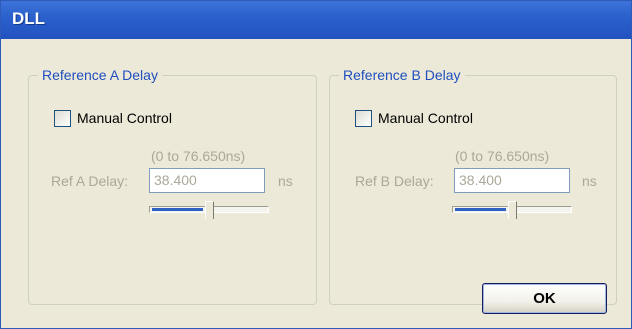 Image resolution: width=632 pixels, height=329 pixels. I want to click on ref-a-manual-control-checkbox, so click(62, 118).